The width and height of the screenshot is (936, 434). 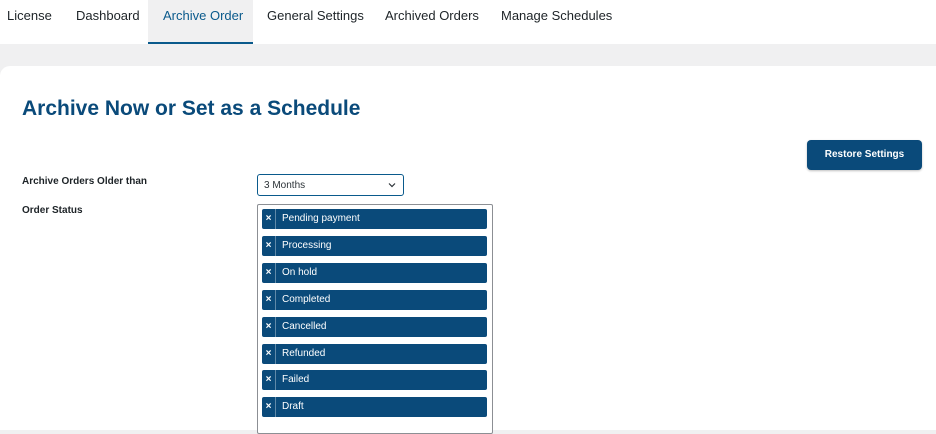 What do you see at coordinates (374, 300) in the screenshot?
I see `status-chip-completed: × Completed` at bounding box center [374, 300].